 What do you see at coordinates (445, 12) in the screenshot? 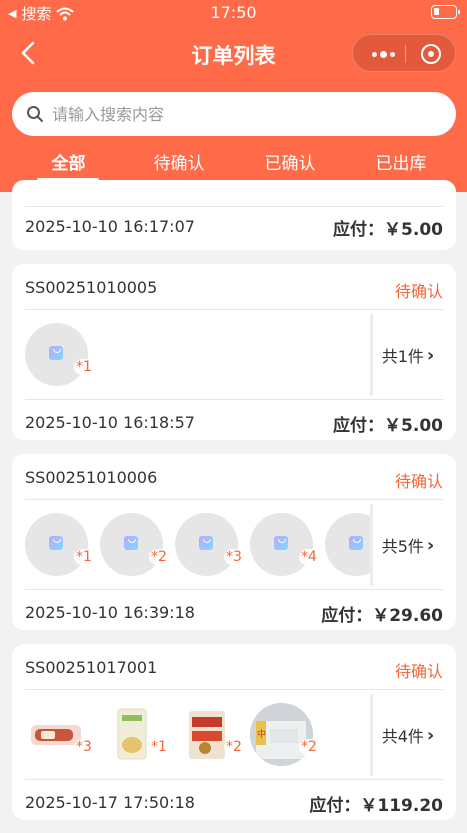
I see `battery-icon` at bounding box center [445, 12].